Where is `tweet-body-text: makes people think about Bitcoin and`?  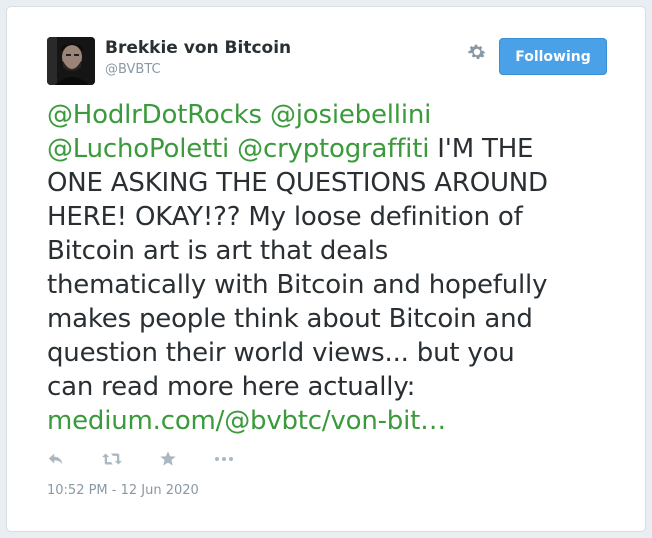
tweet-body-text: makes people think about Bitcoin and is located at coordinates (290, 319).